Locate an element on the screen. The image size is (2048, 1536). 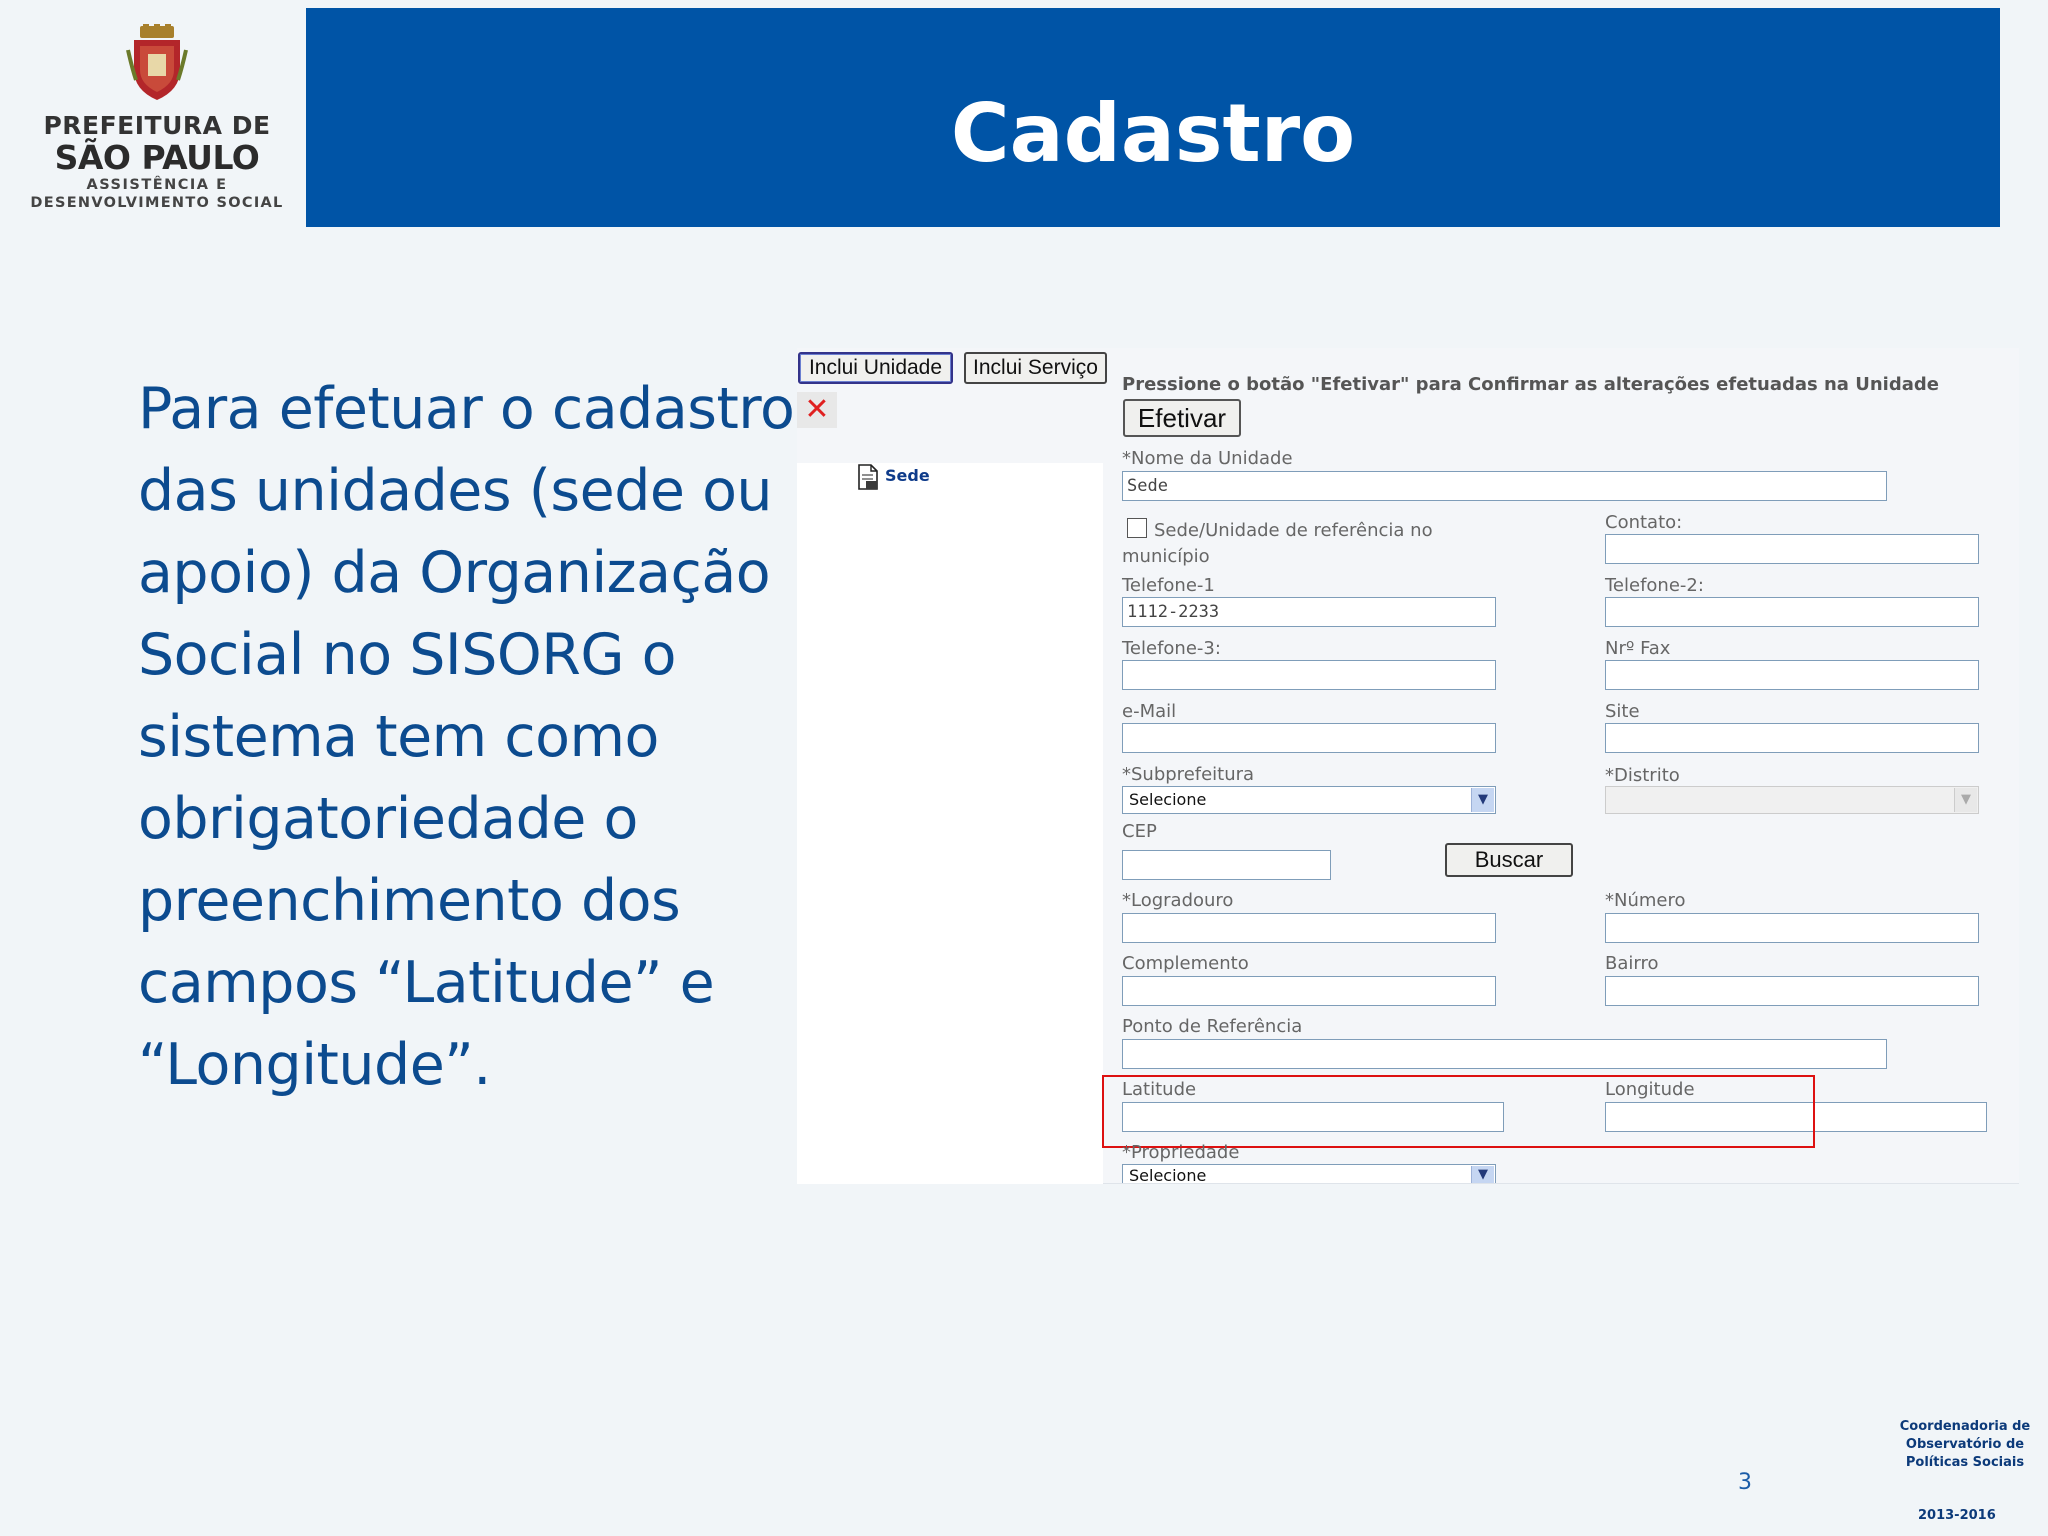
logradouro-label: *Logradouro is located at coordinates (1178, 900).